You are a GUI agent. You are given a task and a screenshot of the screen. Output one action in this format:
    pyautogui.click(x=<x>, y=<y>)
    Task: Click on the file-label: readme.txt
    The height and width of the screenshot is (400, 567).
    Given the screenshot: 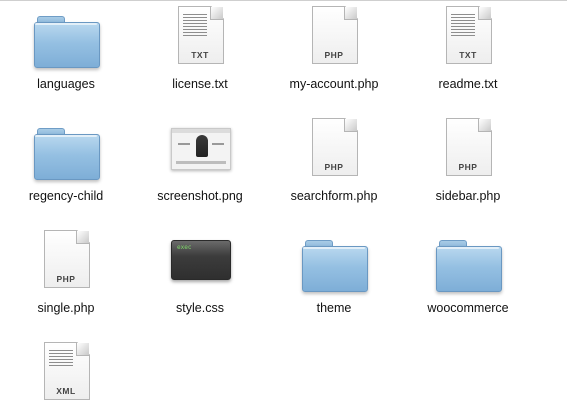 What is the action you would take?
    pyautogui.click(x=468, y=84)
    